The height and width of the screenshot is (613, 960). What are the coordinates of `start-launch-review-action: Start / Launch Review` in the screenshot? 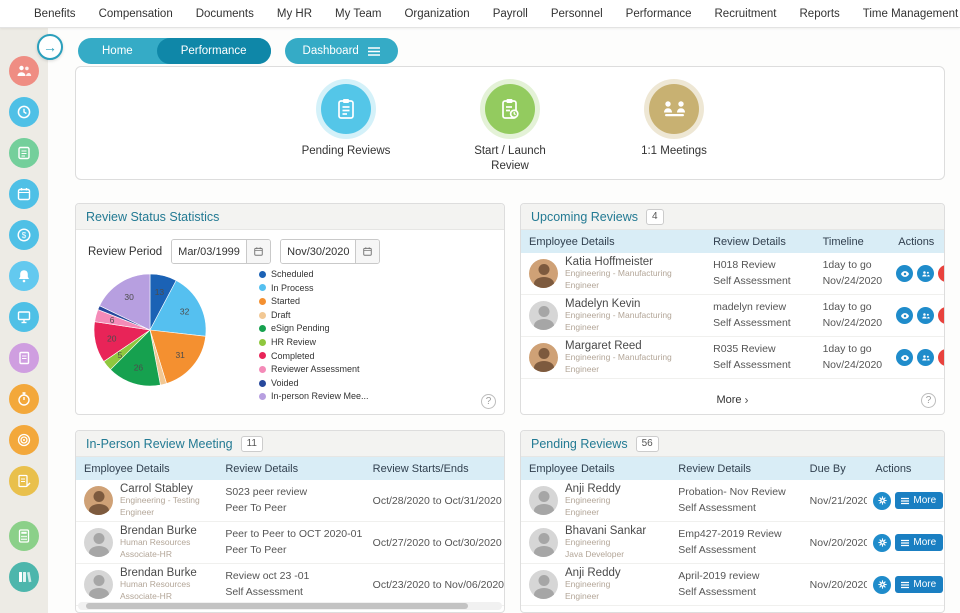 It's located at (510, 129).